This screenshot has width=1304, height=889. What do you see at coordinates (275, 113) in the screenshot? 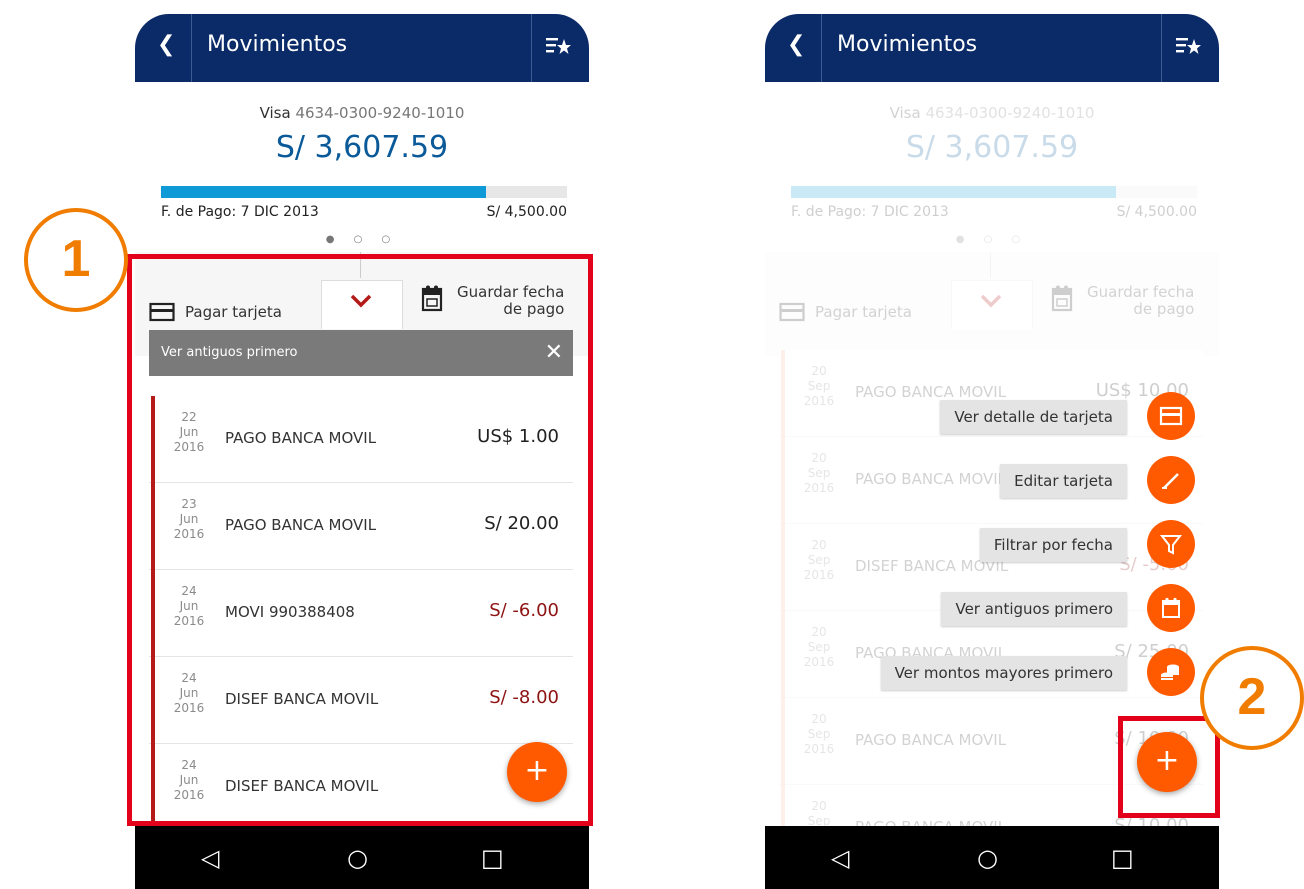
I see `card-brand: Visa` at bounding box center [275, 113].